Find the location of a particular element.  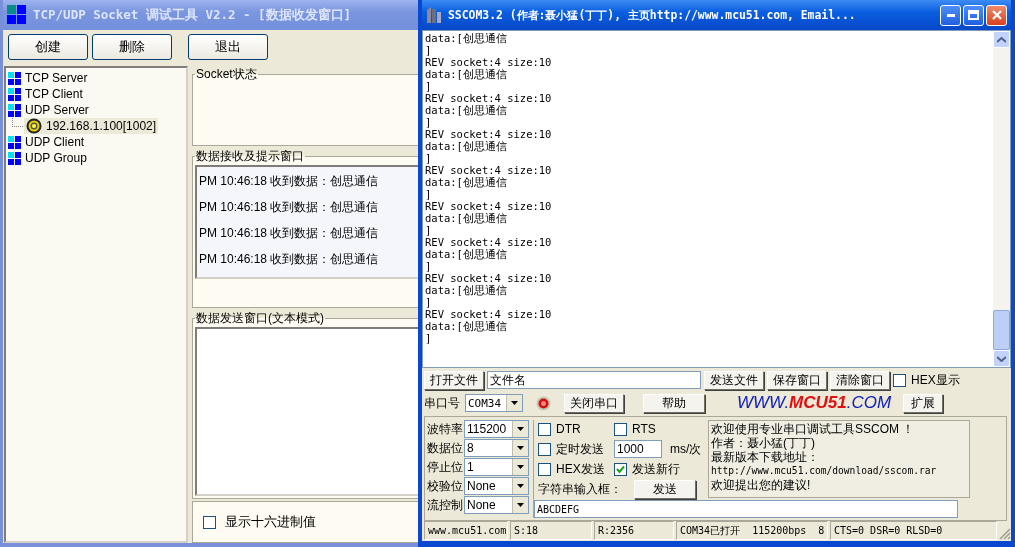

maximize-icon is located at coordinates (973, 15).